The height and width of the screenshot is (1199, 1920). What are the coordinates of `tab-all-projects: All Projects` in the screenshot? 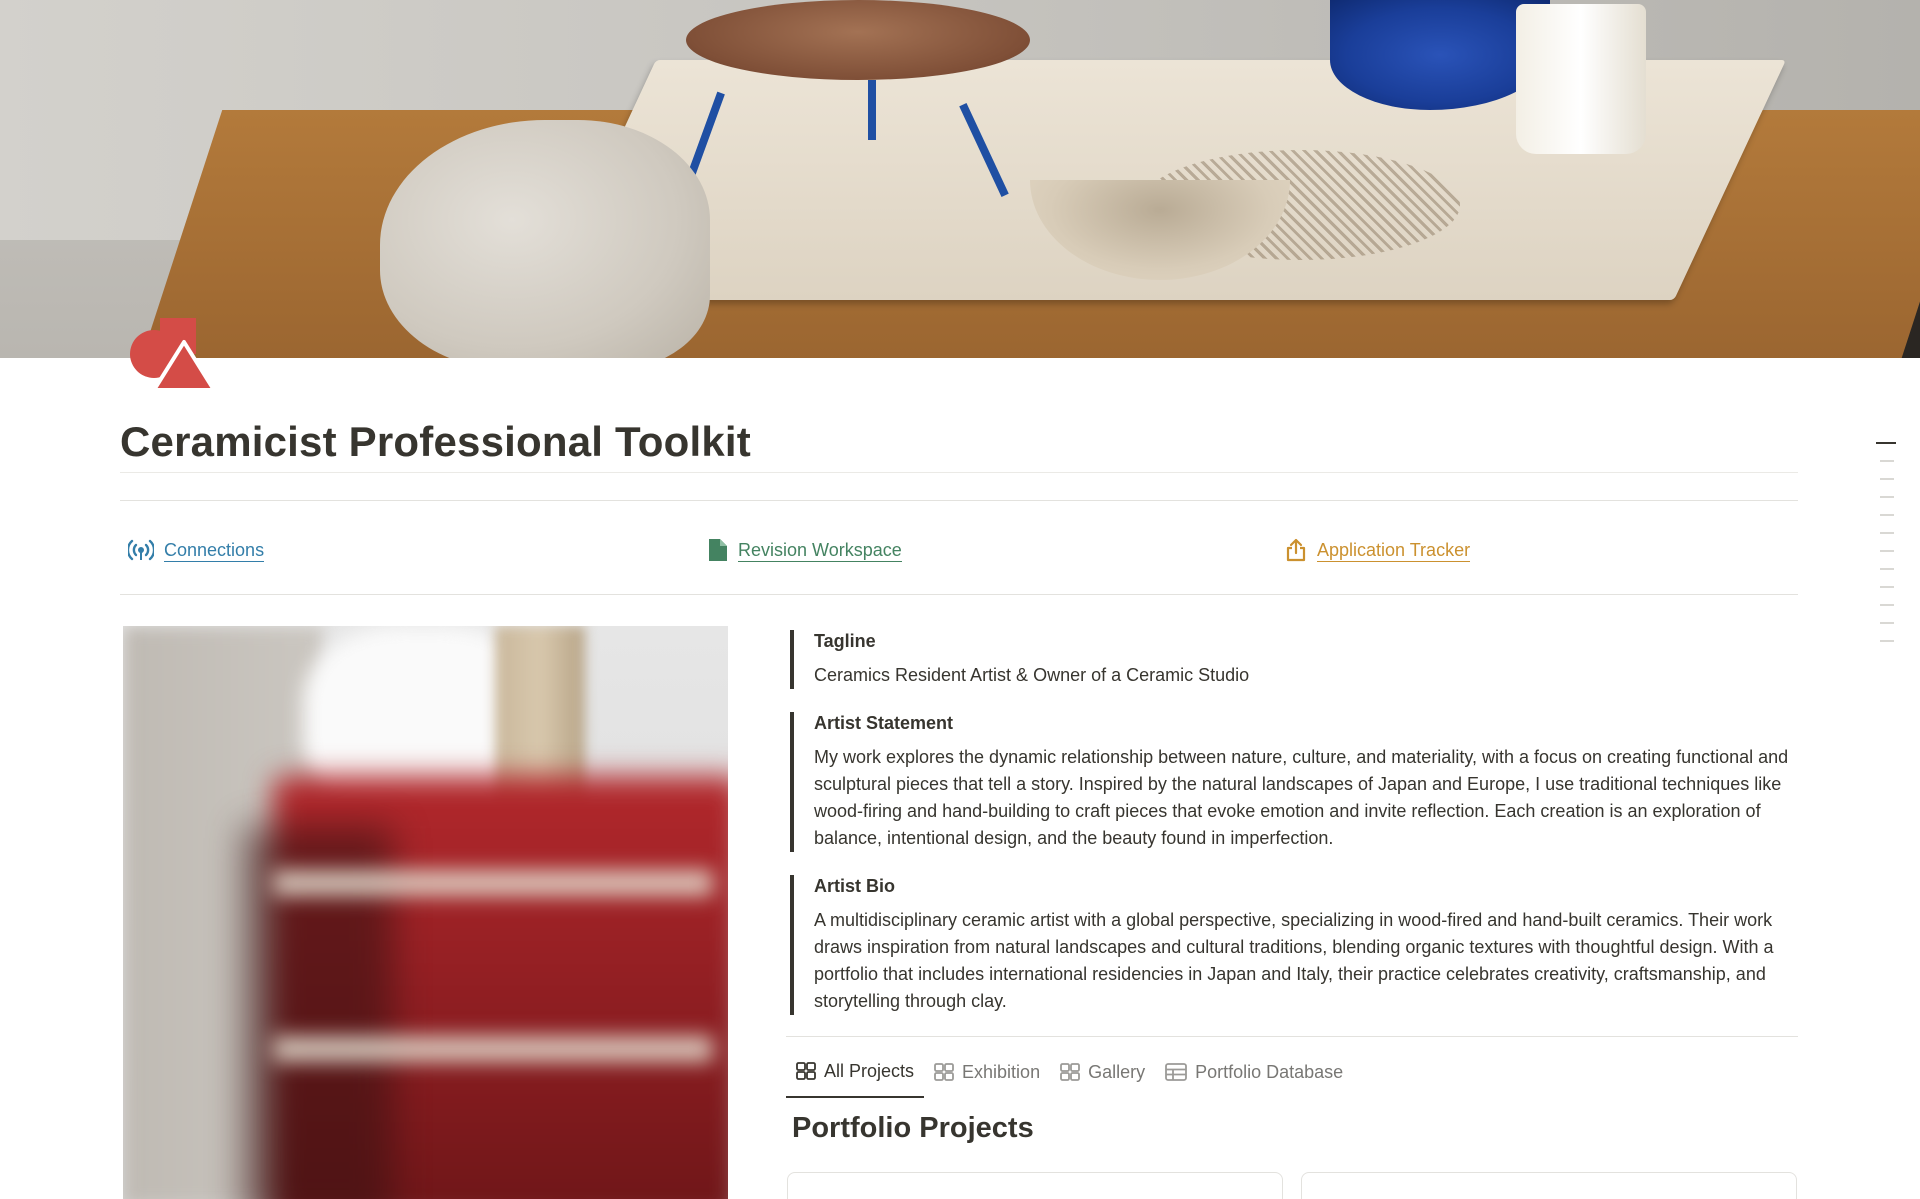 It's located at (855, 1077).